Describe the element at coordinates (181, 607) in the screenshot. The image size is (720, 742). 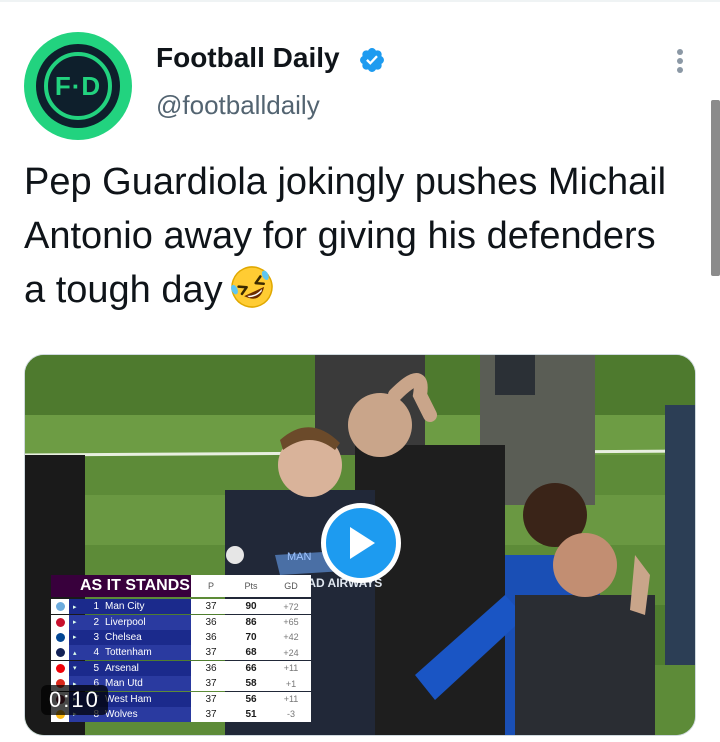
I see `standings-row: ▸ 1 Man City 37 90 +72` at that location.